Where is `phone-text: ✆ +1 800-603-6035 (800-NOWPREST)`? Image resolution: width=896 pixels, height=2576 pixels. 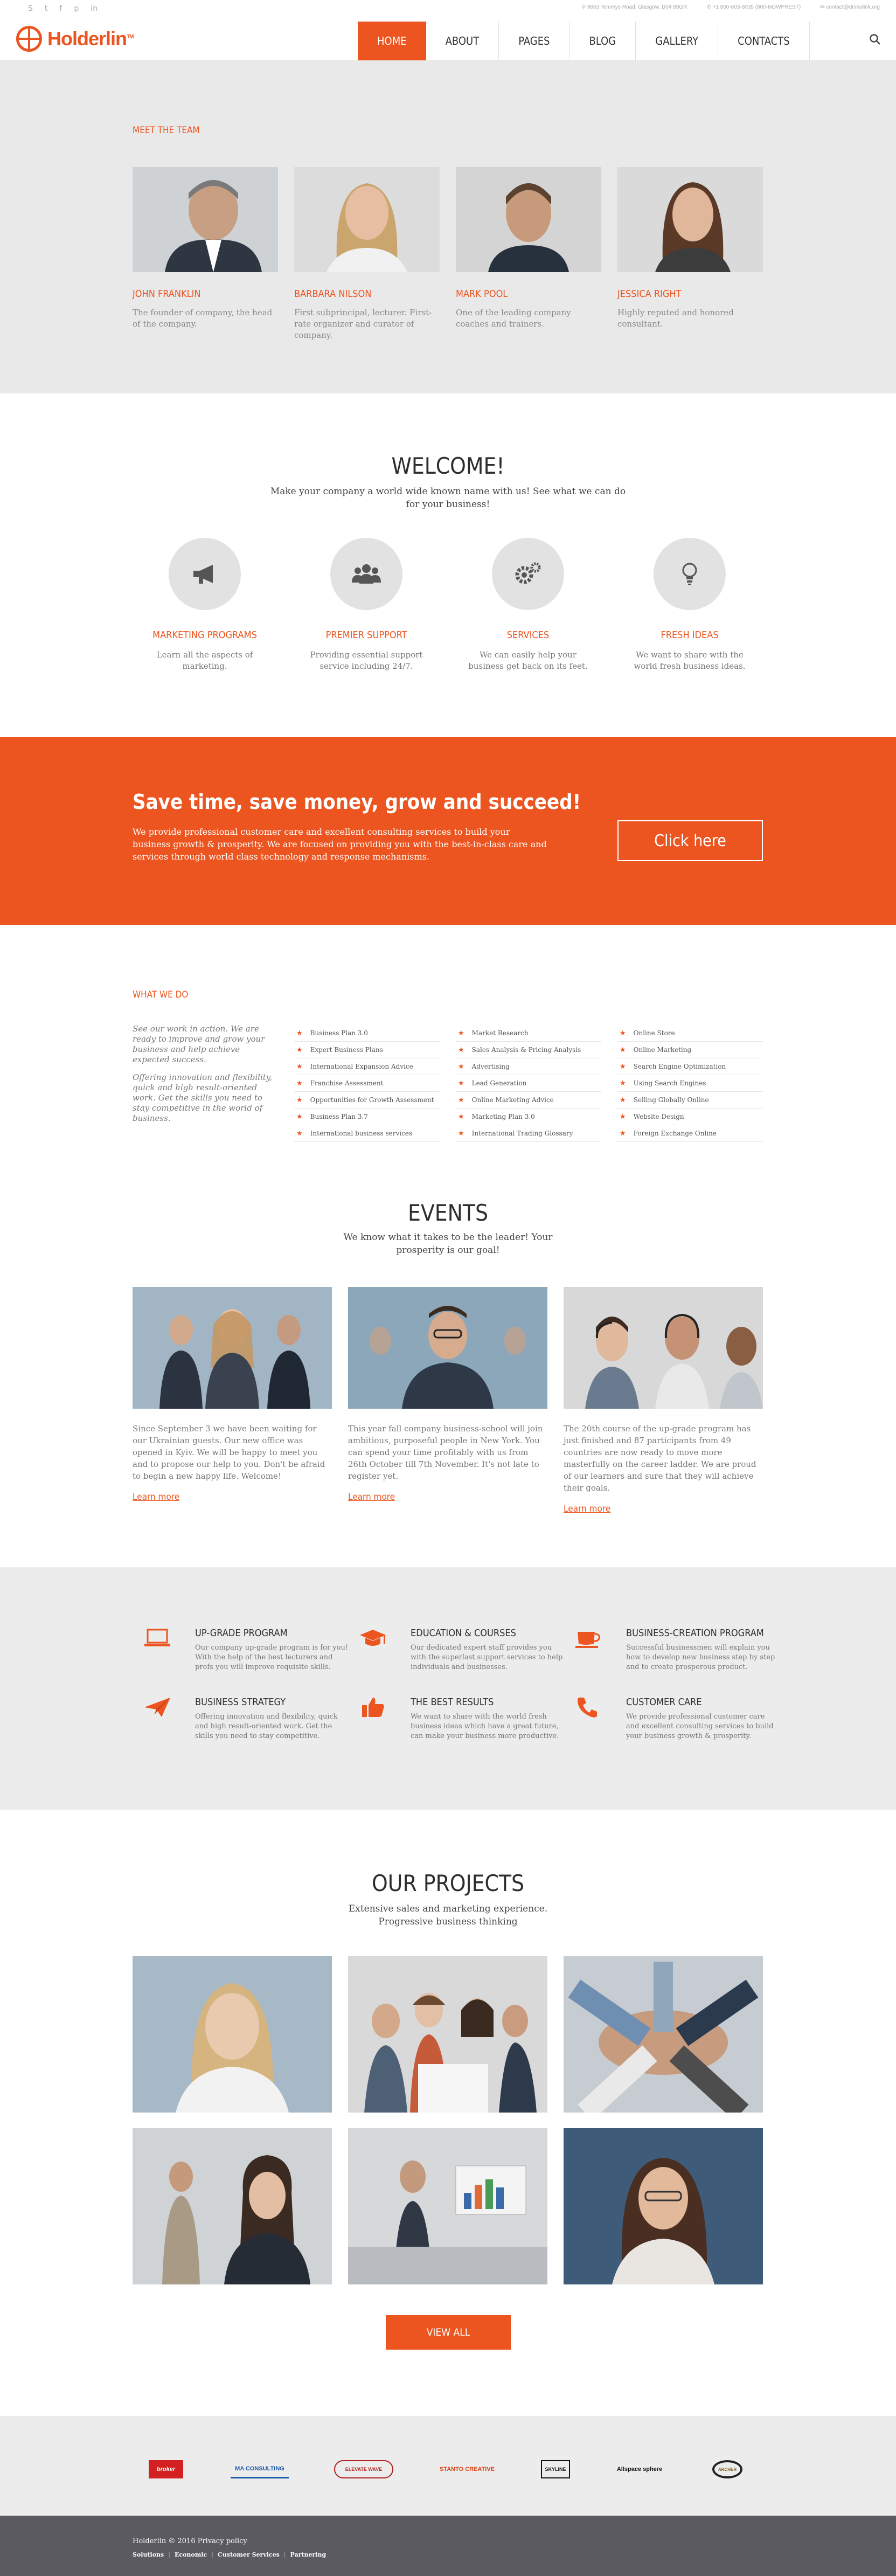 phone-text: ✆ +1 800-603-6035 (800-NOWPREST) is located at coordinates (754, 7).